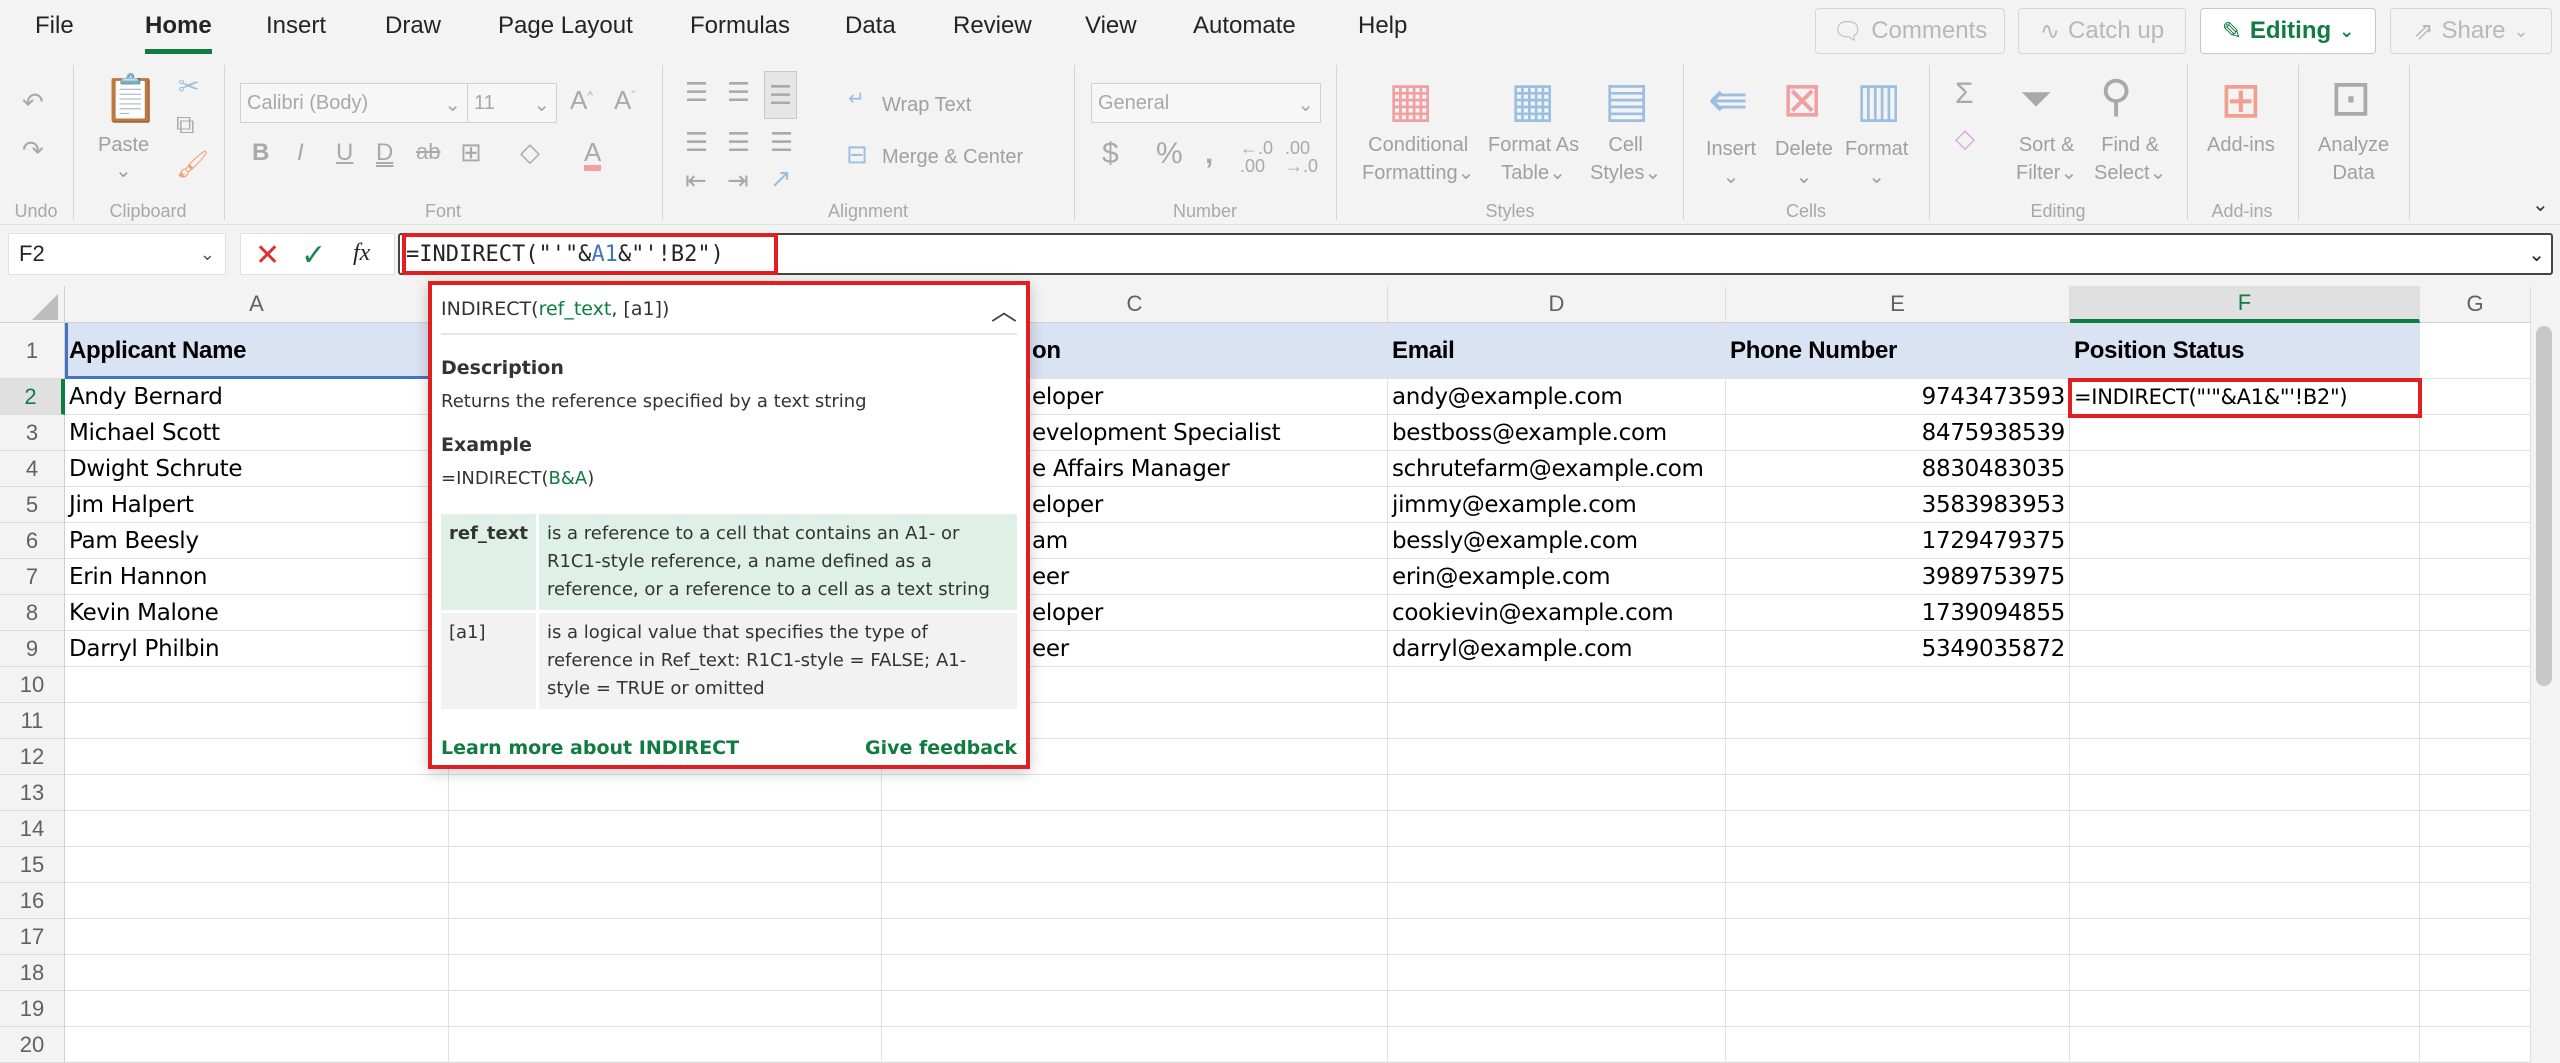 The height and width of the screenshot is (1063, 2560). What do you see at coordinates (2288, 31) in the screenshot?
I see `editing-mode-button: ✎ Editing ⌄` at bounding box center [2288, 31].